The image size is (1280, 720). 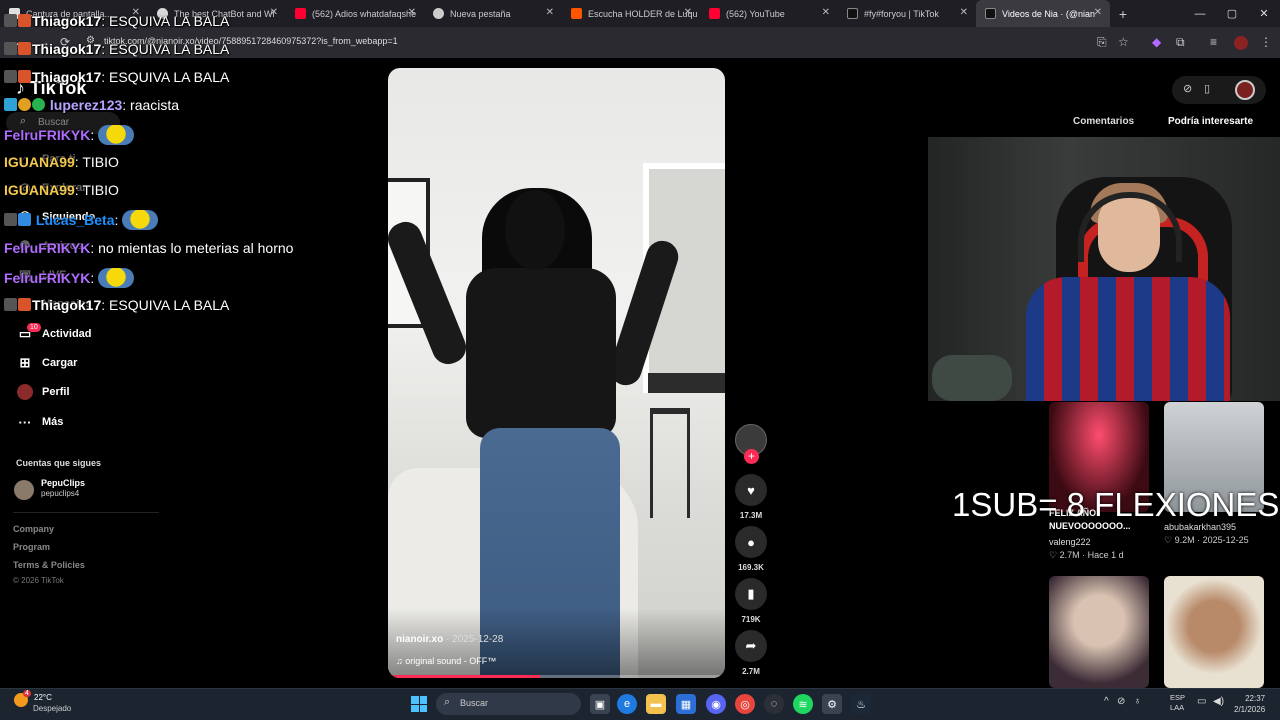 I want to click on task-view-icon: ▣, so click(x=600, y=704).